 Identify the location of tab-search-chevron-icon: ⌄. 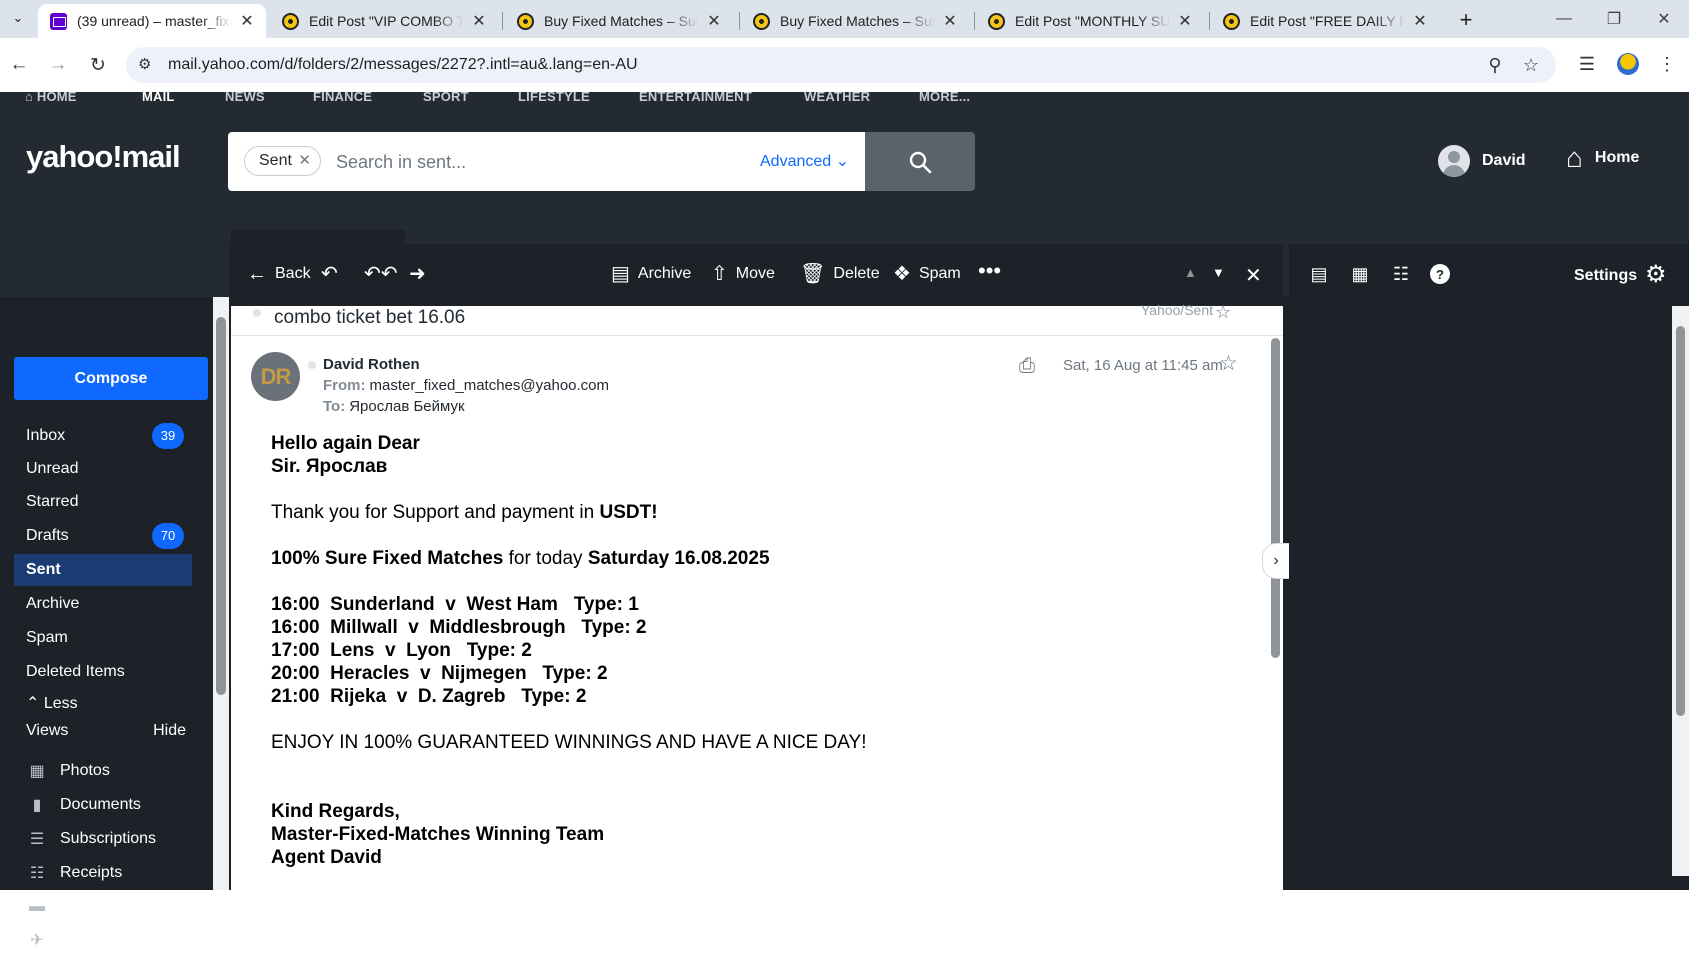
(18, 18).